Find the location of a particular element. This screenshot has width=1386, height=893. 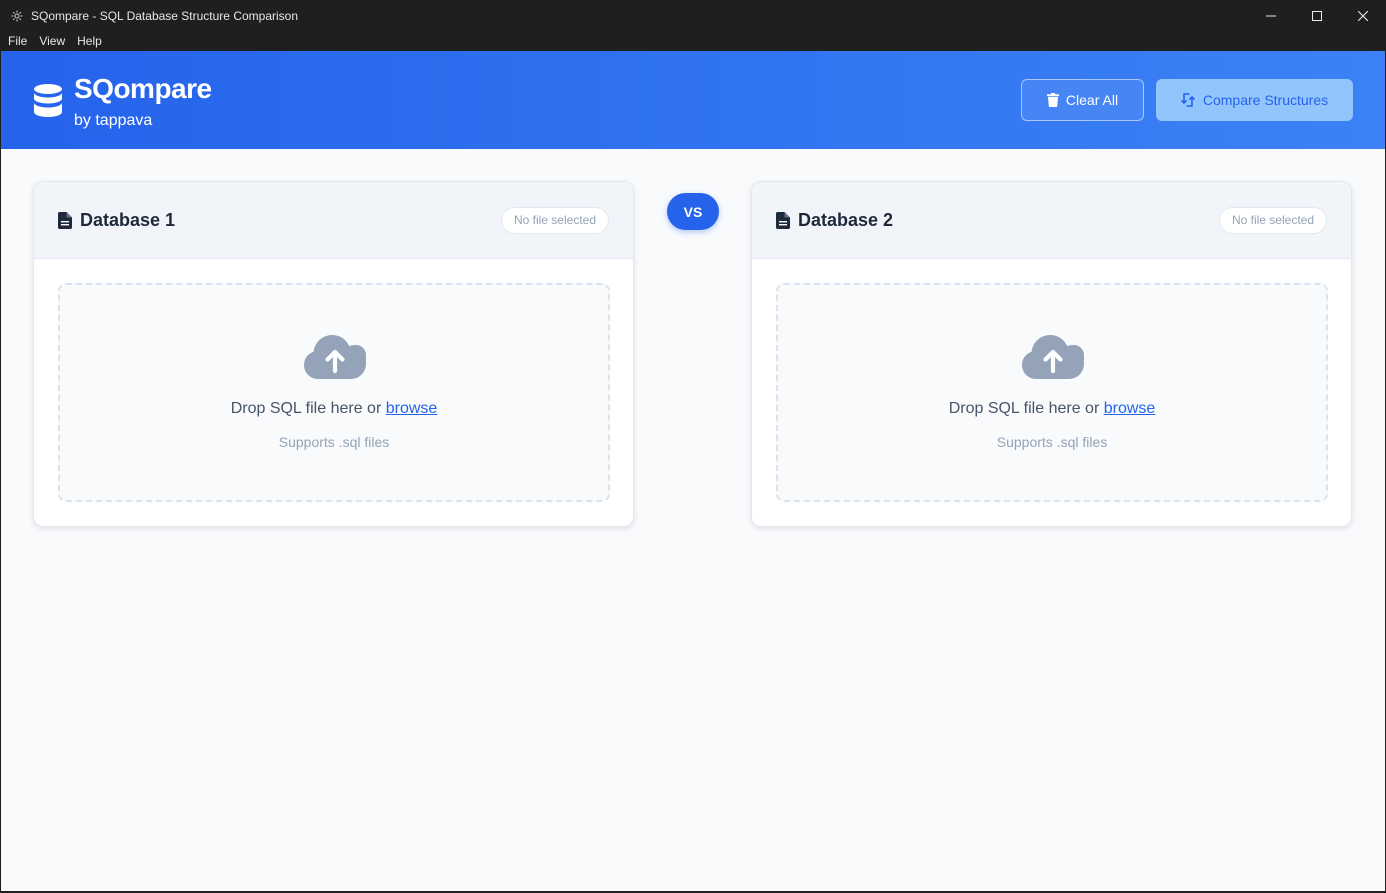

compare-structures-button: Compare Structures is located at coordinates (1254, 100).